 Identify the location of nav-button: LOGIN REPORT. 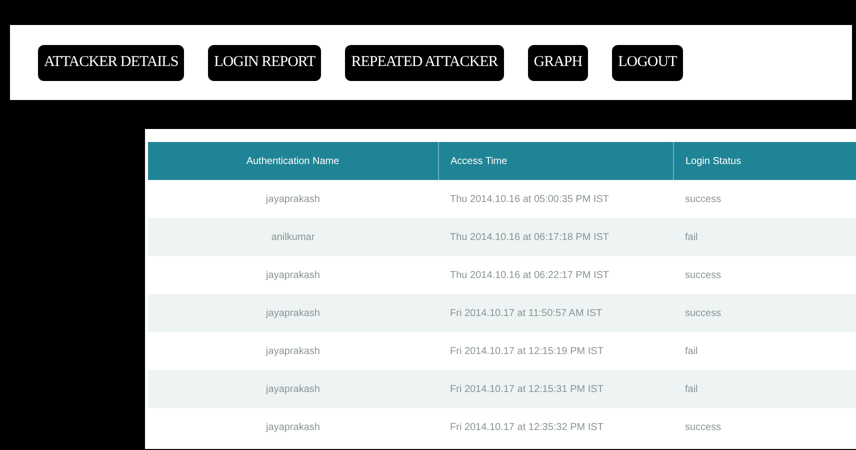
(265, 62).